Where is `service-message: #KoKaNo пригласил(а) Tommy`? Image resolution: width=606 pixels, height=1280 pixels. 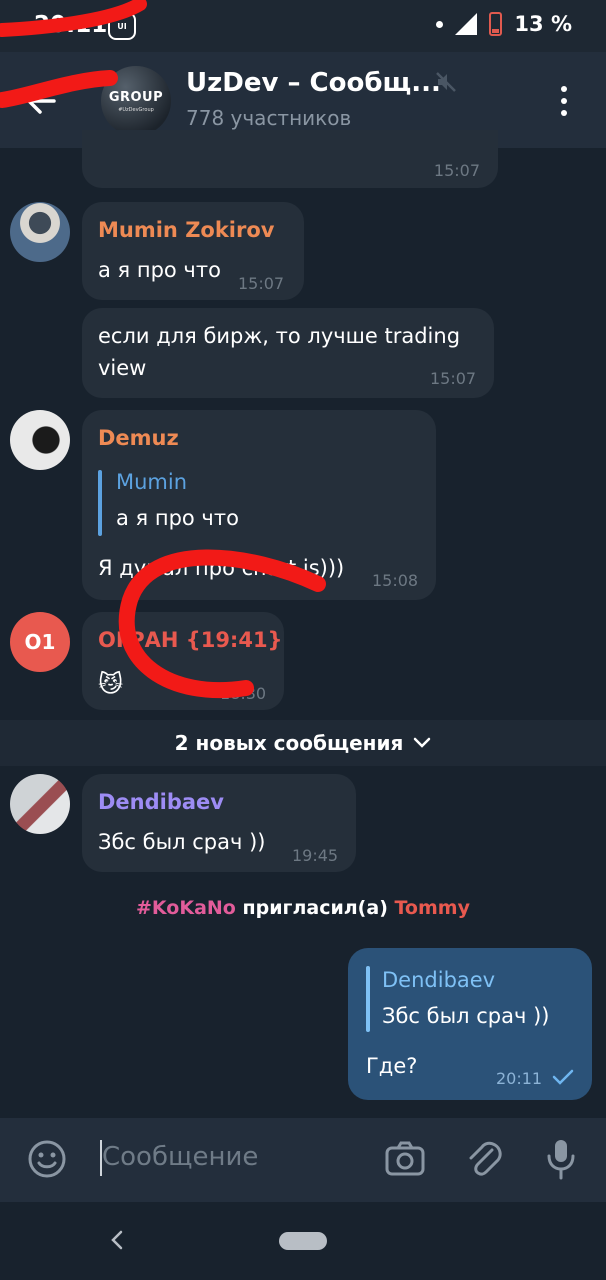
service-message: #KoKaNo пригласил(а) Tommy is located at coordinates (303, 908).